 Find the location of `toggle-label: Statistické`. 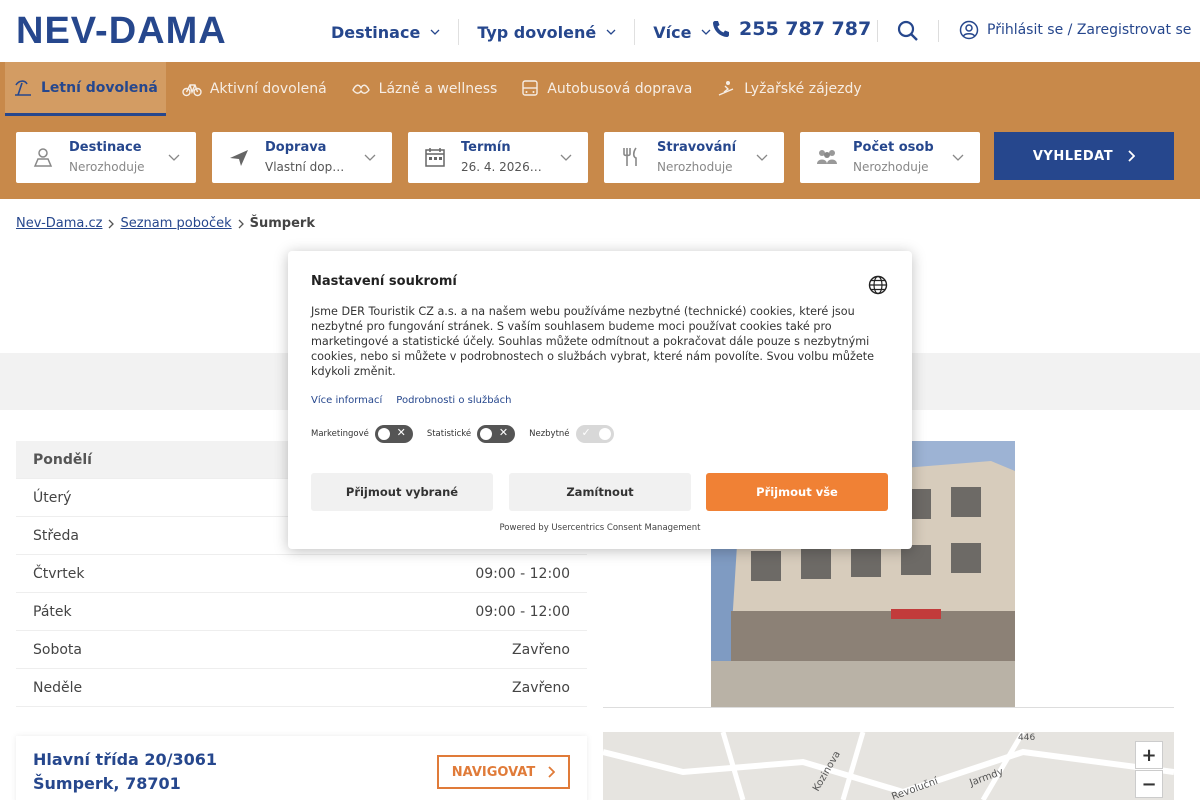

toggle-label: Statistické is located at coordinates (449, 434).